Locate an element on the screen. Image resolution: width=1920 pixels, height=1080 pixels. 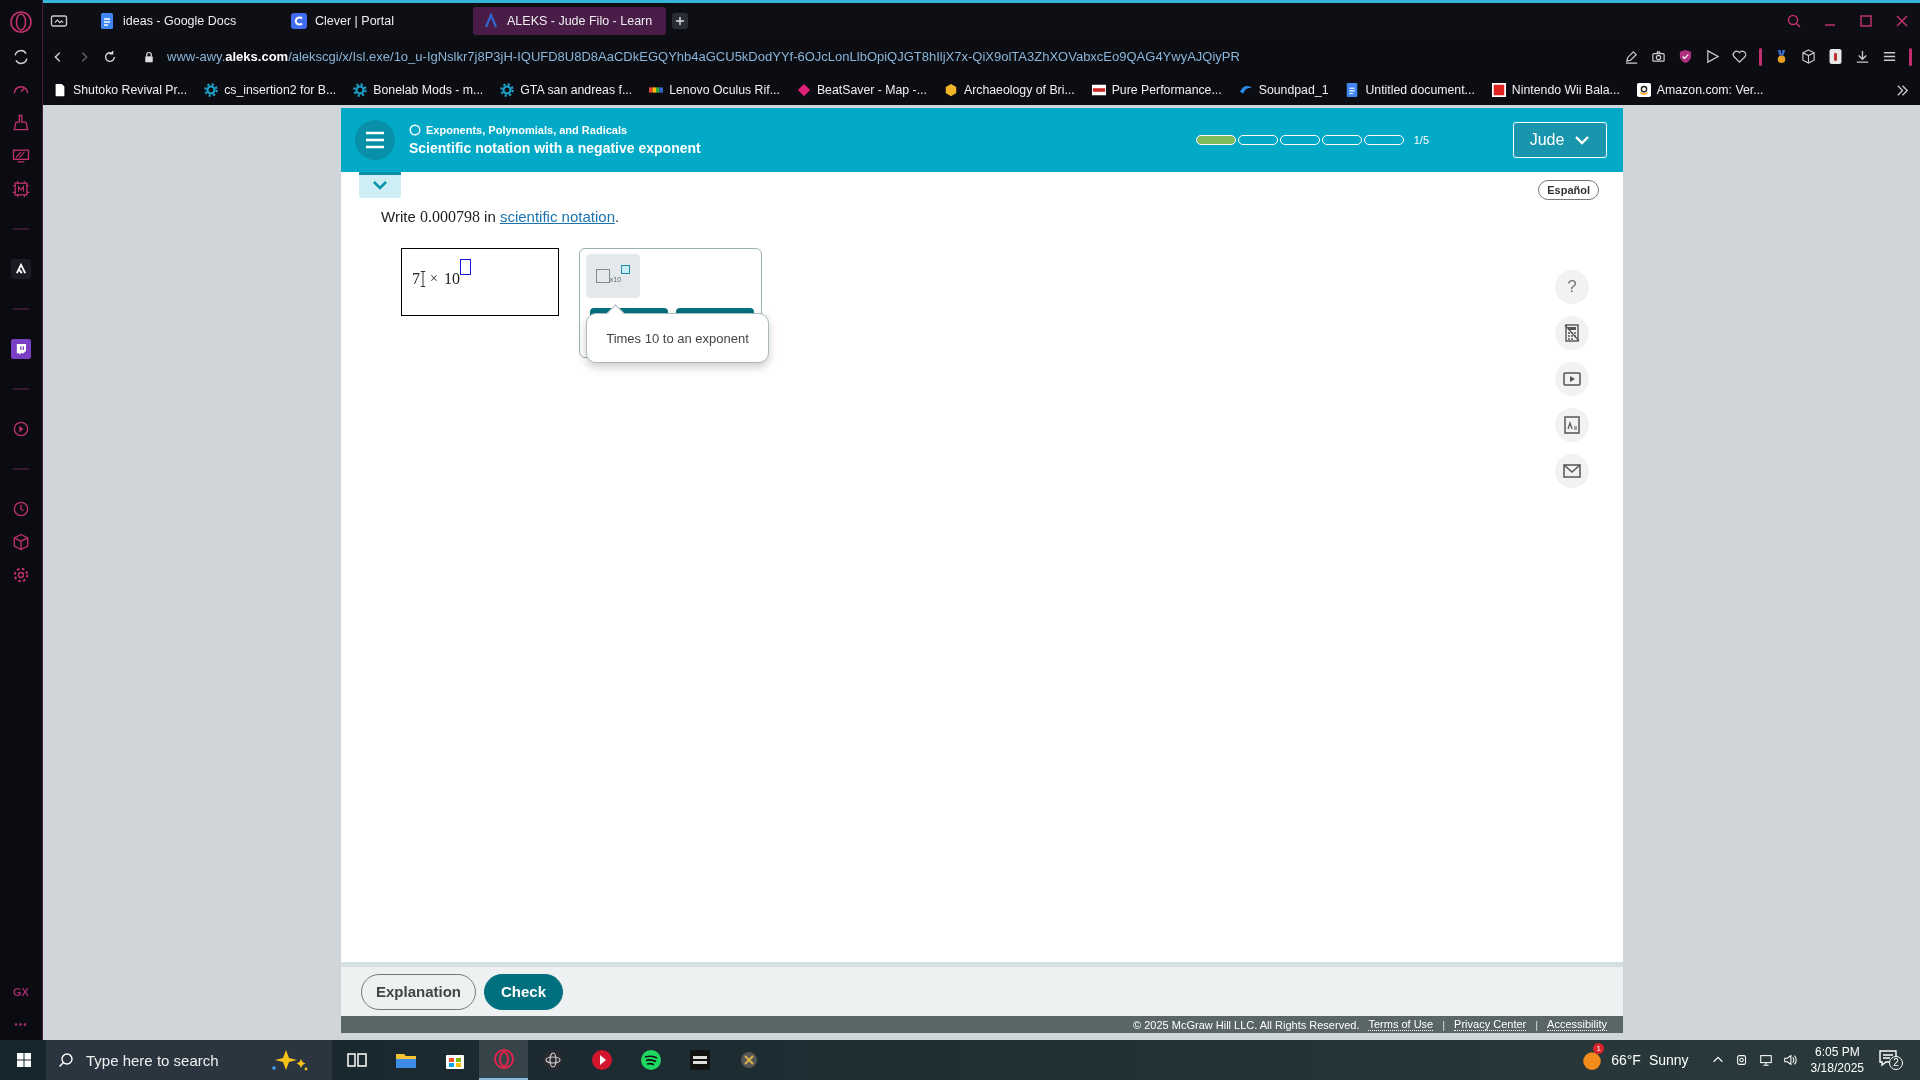
close-icon is located at coordinates (1902, 20).